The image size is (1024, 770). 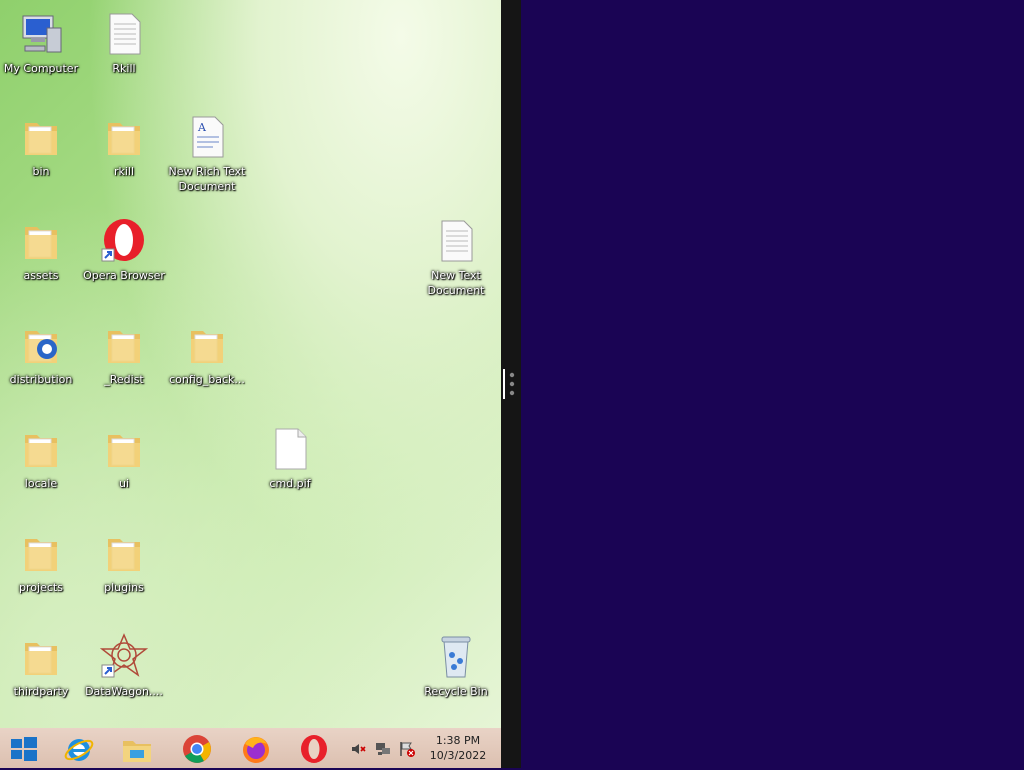 What do you see at coordinates (124, 483) in the screenshot?
I see `icon-label: ui` at bounding box center [124, 483].